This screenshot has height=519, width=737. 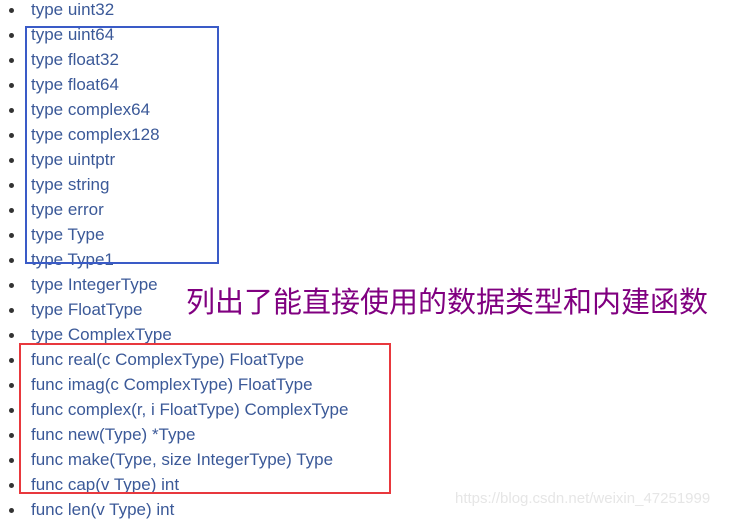 What do you see at coordinates (67, 234) in the screenshot?
I see `link-type-type: type Type` at bounding box center [67, 234].